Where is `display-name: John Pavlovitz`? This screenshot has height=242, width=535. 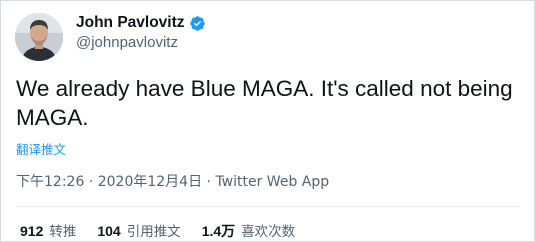 display-name: John Pavlovitz is located at coordinates (130, 23).